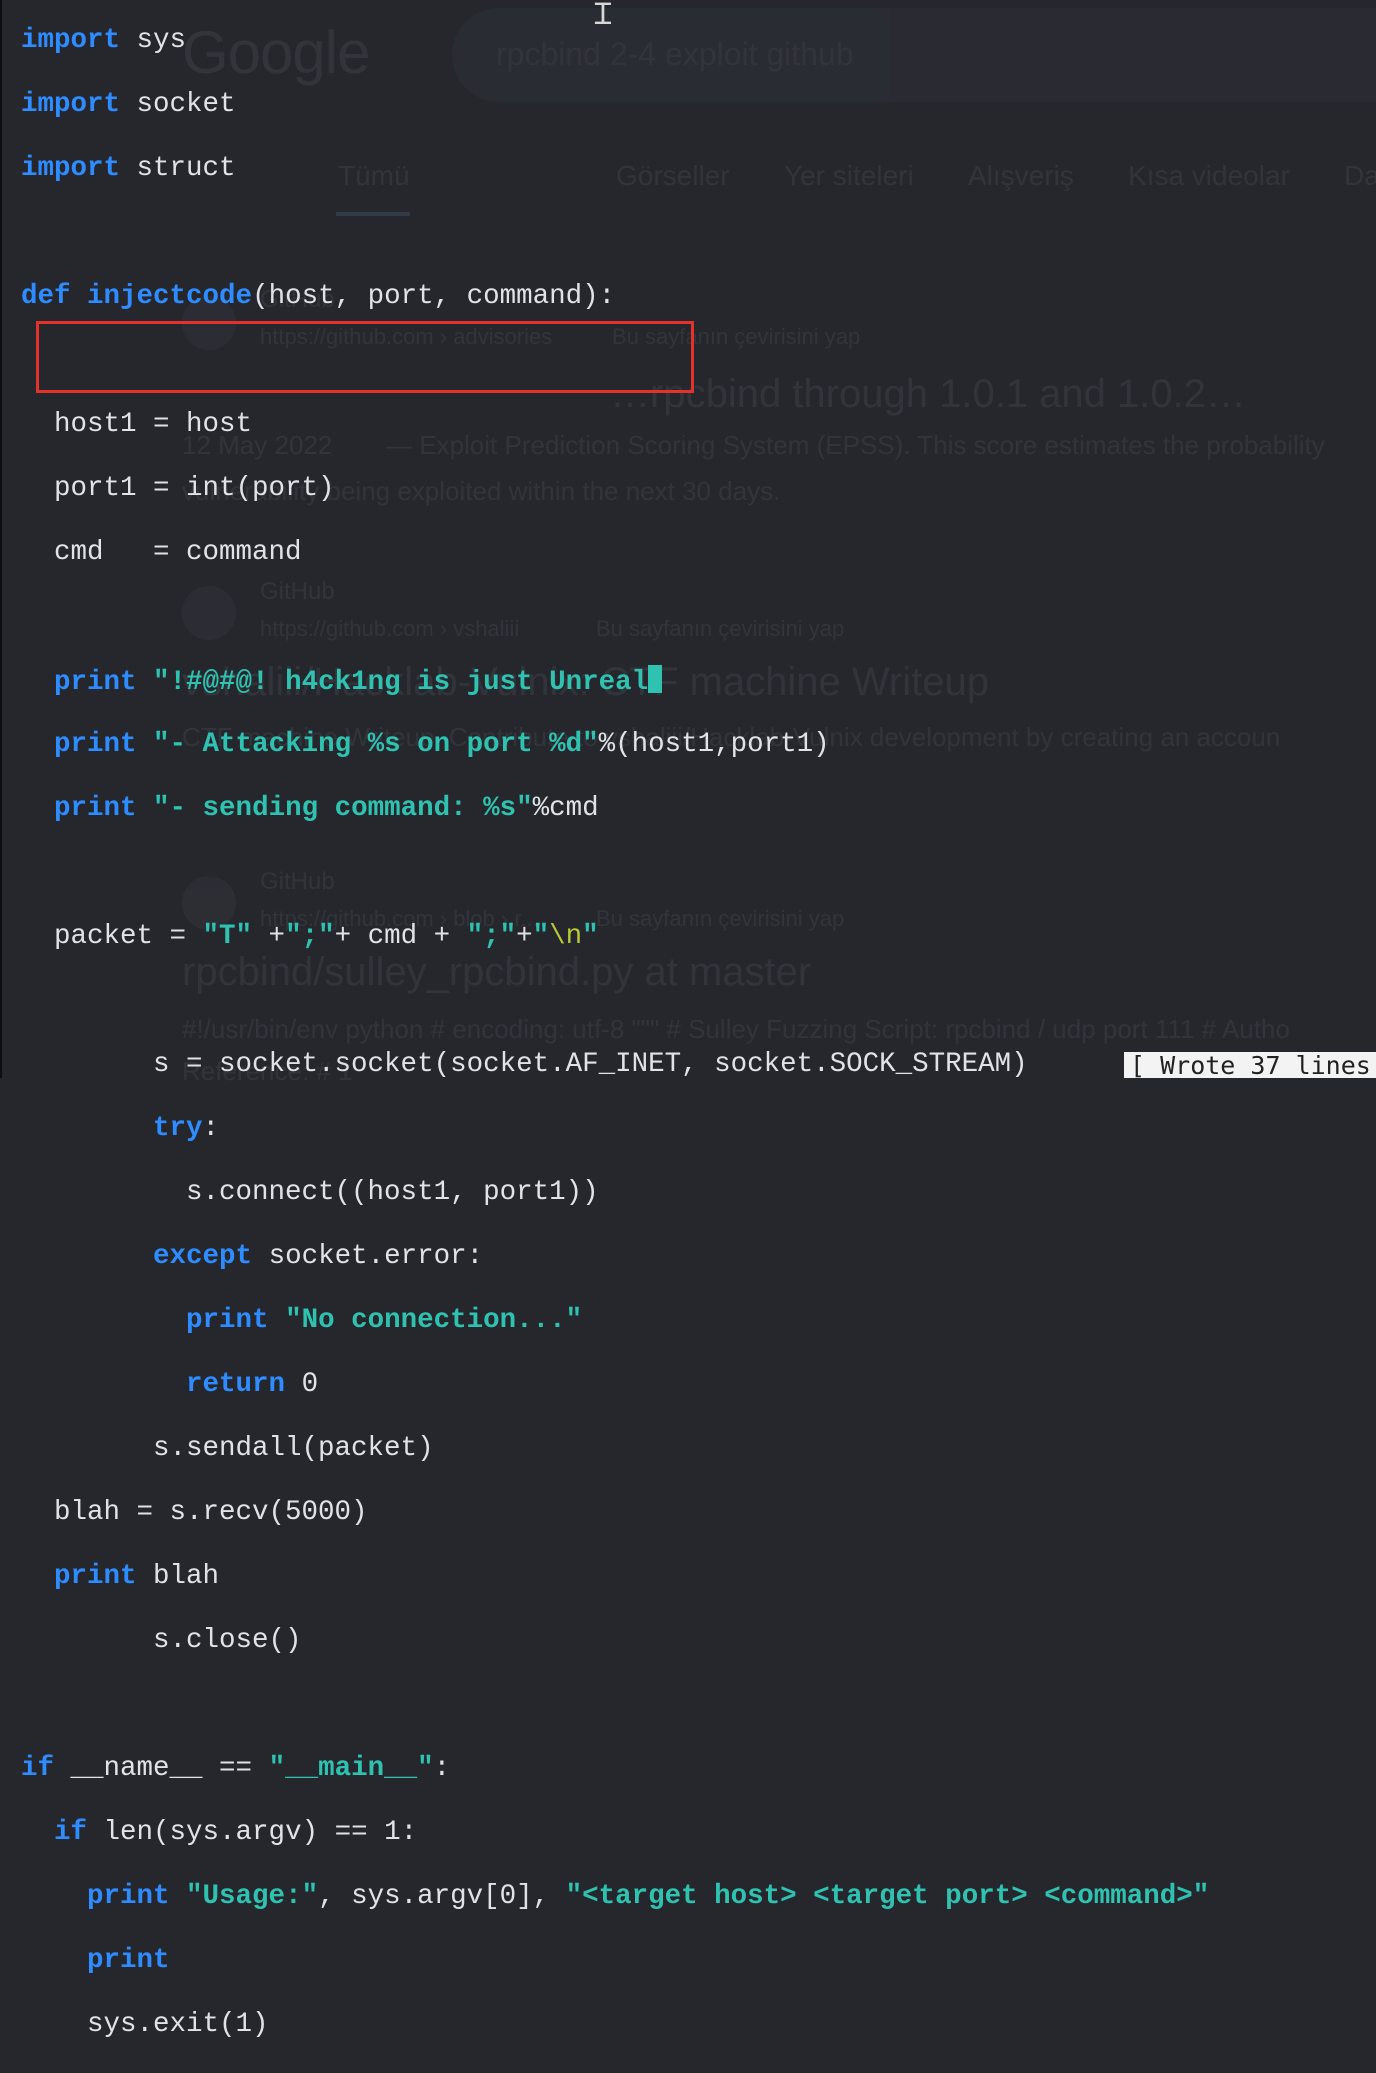  Describe the element at coordinates (153, 40) in the screenshot. I see `module-name: sys` at that location.